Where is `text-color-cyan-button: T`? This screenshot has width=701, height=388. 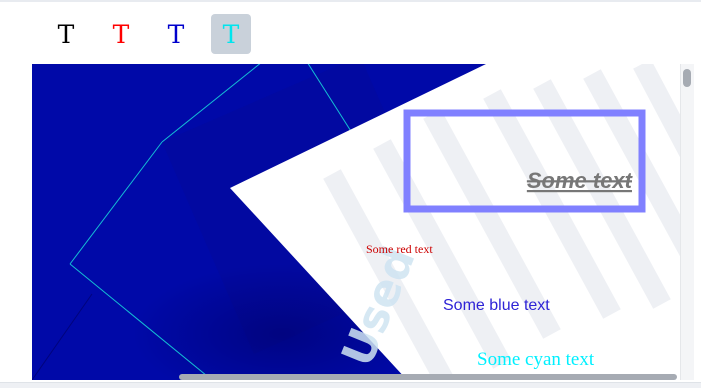
text-color-cyan-button: T is located at coordinates (231, 34).